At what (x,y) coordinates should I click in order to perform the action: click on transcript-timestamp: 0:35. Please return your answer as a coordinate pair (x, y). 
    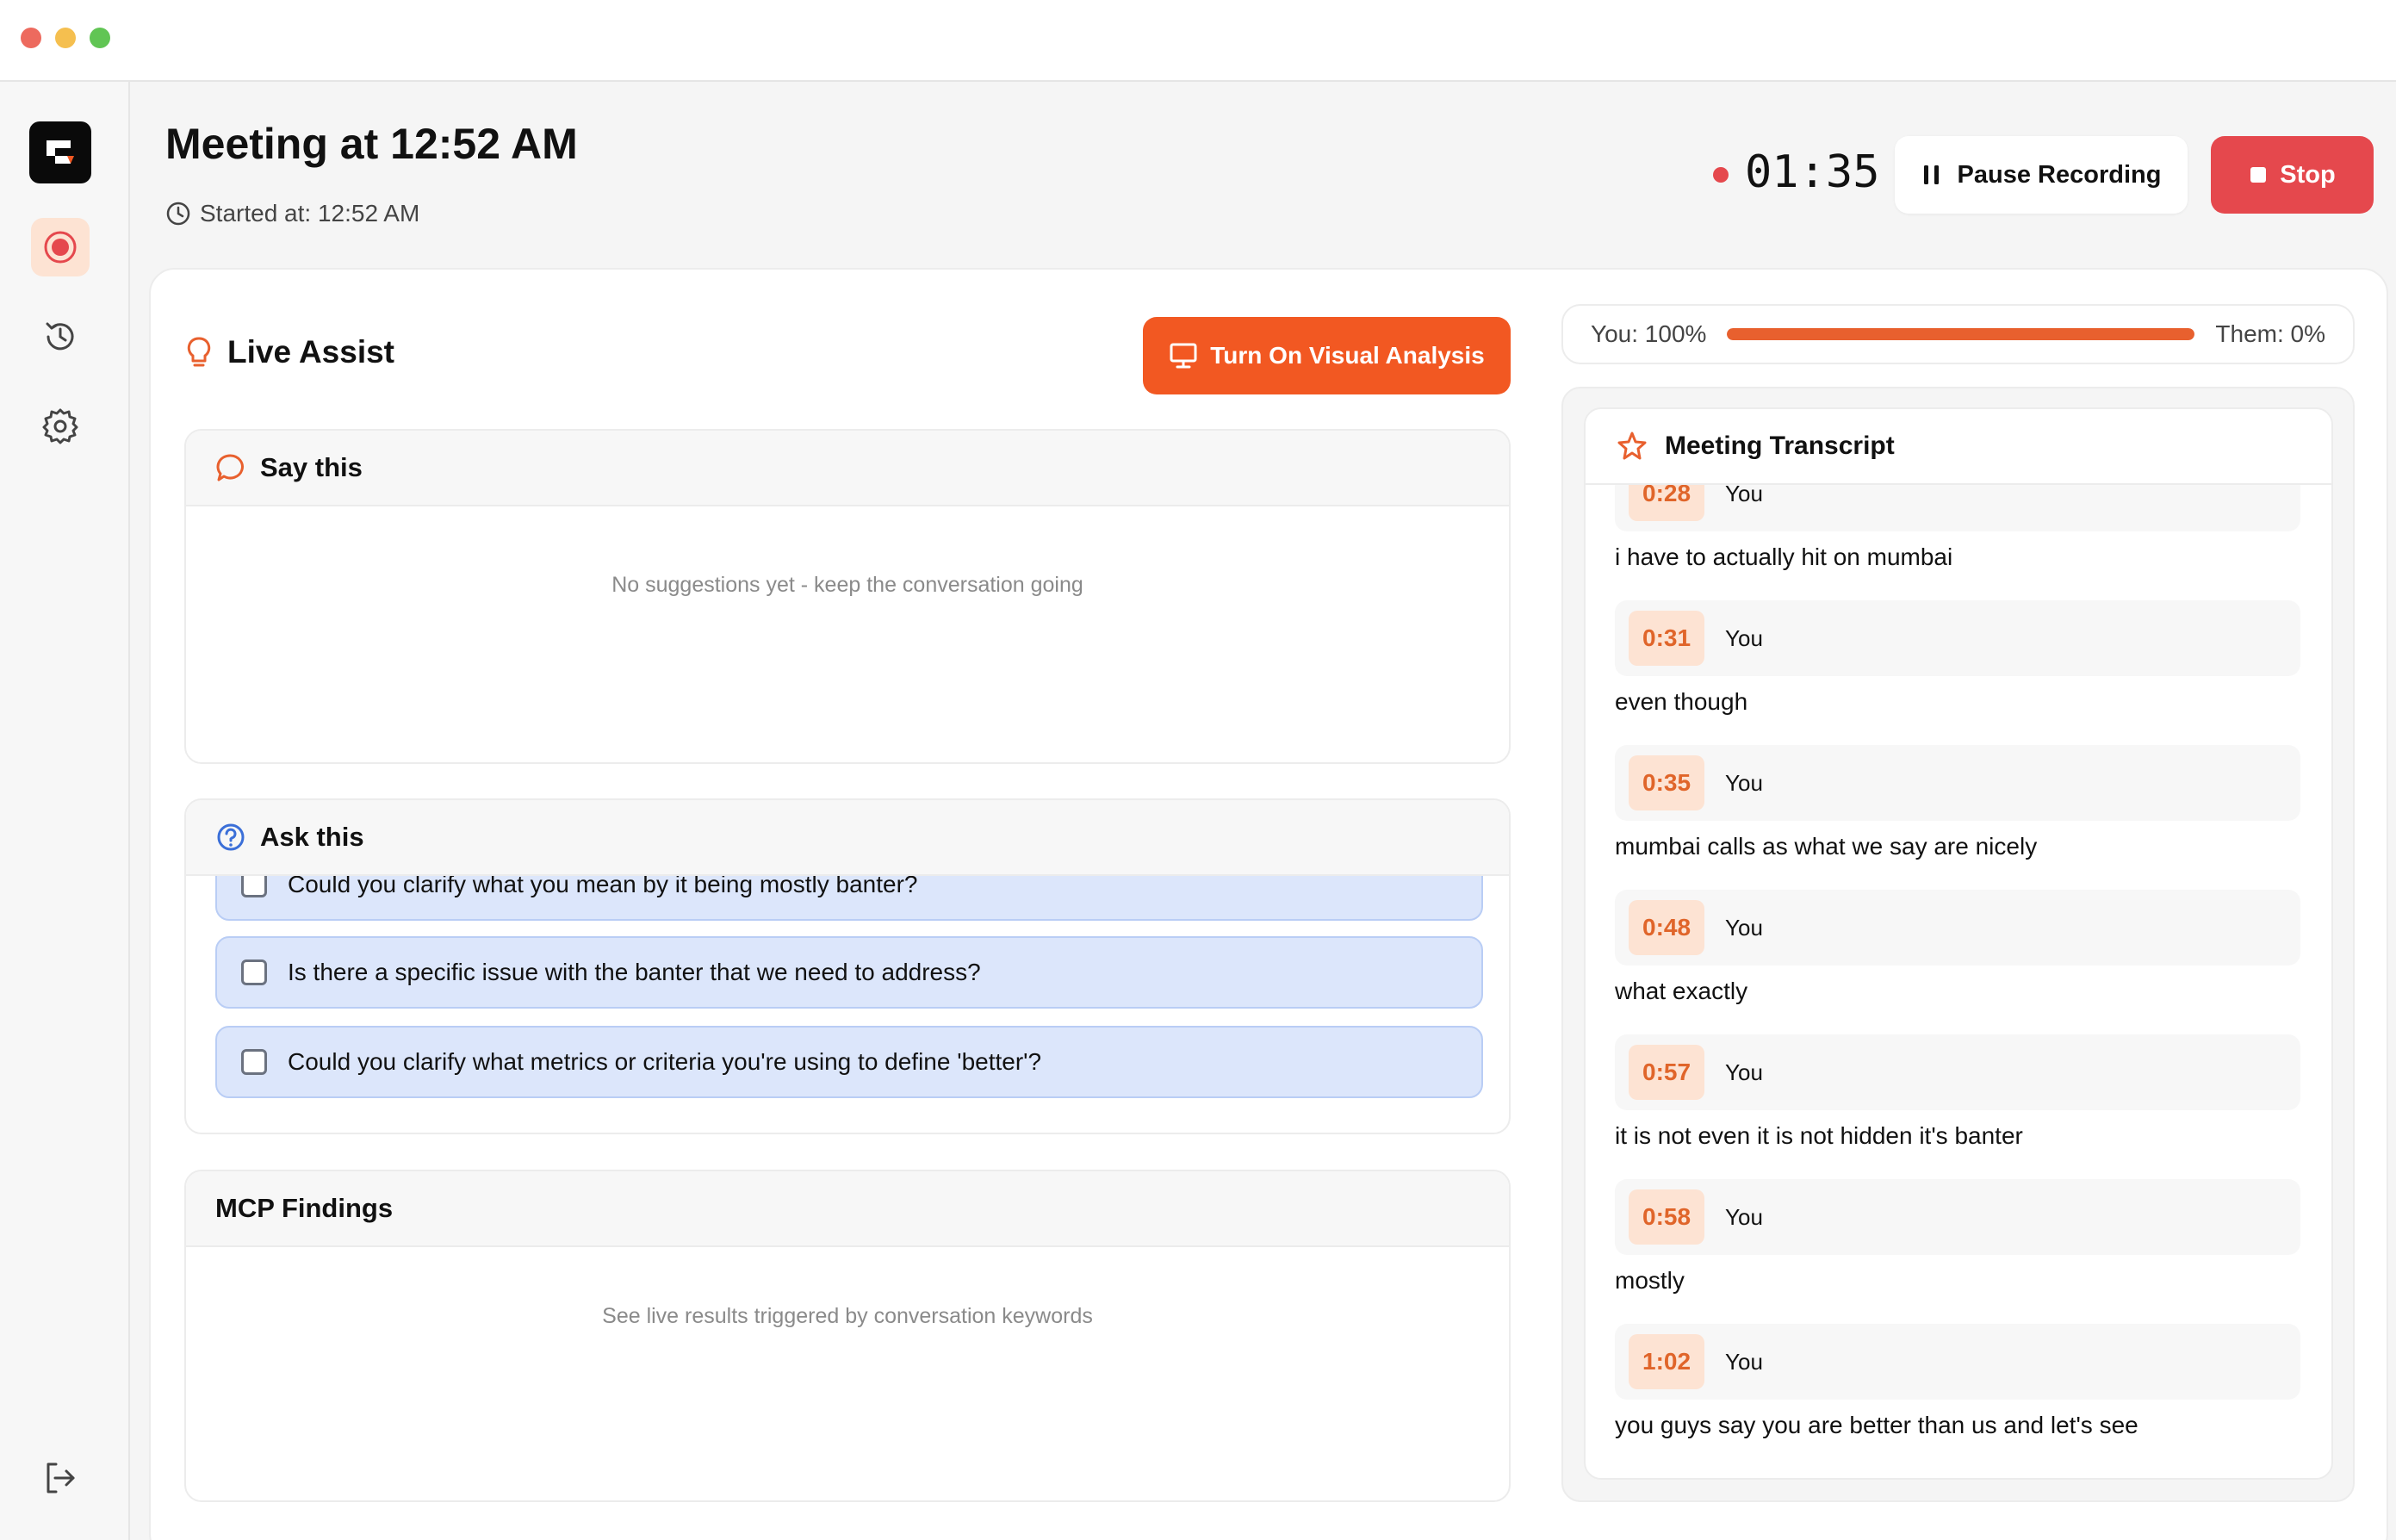
    Looking at the image, I should click on (1667, 783).